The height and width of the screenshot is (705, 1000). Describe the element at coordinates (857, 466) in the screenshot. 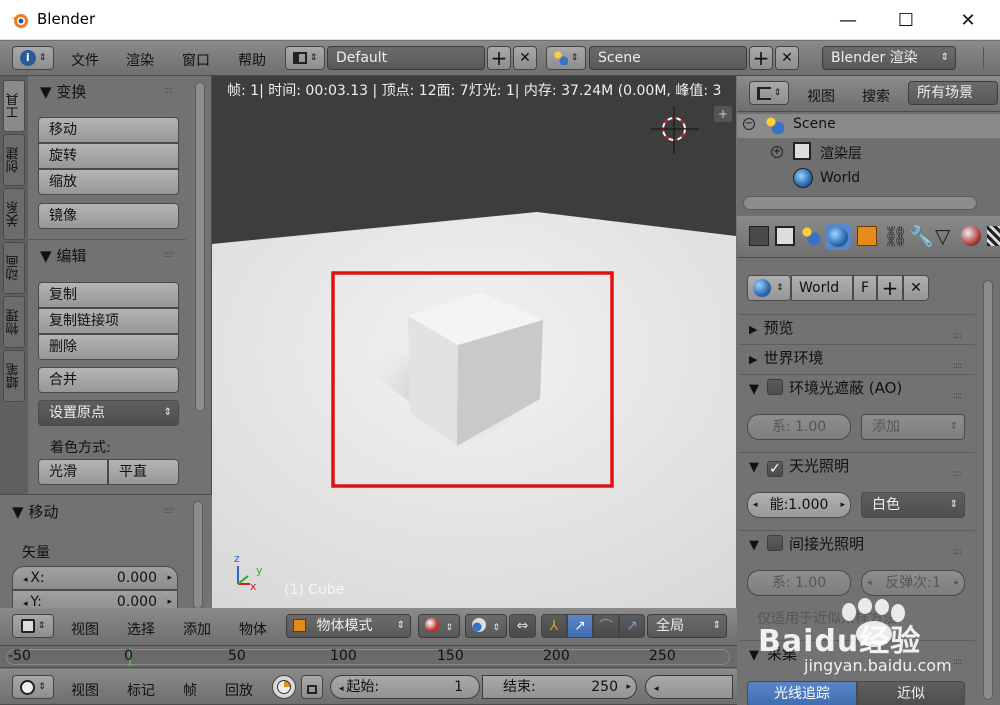

I see `environment-lighting-panel-header: ▼ ✓ 天光照明 ::::` at that location.